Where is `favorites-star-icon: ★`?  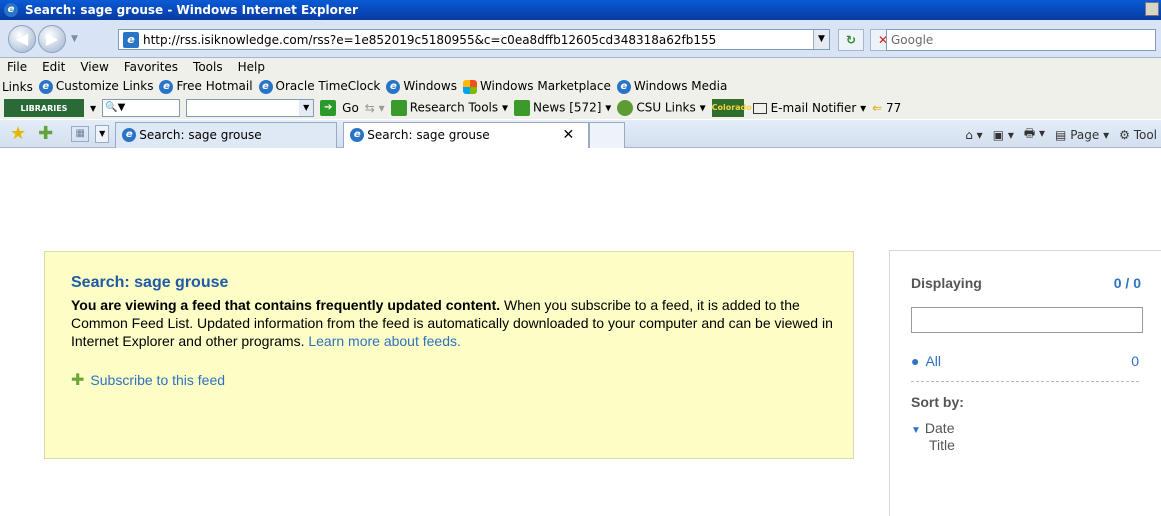 favorites-star-icon: ★ is located at coordinates (18, 133).